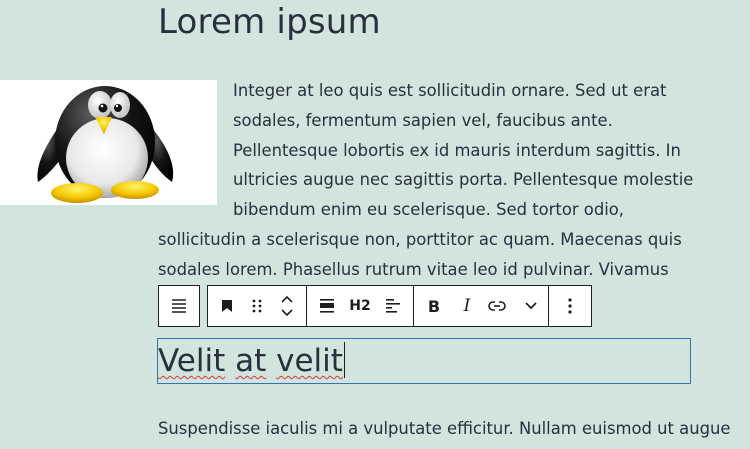 This screenshot has height=449, width=750. I want to click on heading-word-3: velit, so click(309, 361).